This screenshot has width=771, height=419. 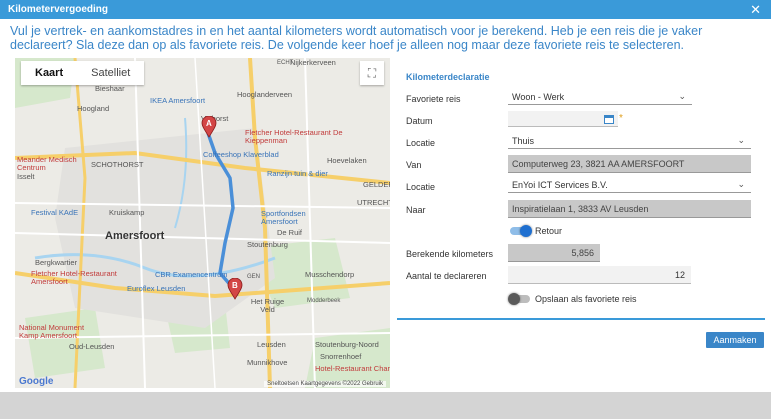 What do you see at coordinates (110, 88) in the screenshot?
I see `map-label: Bieshaar` at bounding box center [110, 88].